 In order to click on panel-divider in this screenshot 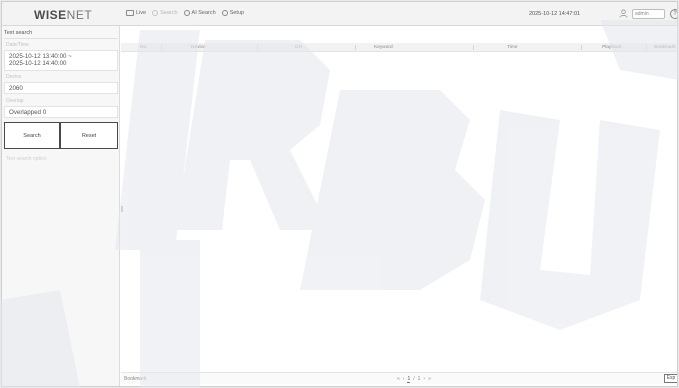, I will do `click(61, 38)`.